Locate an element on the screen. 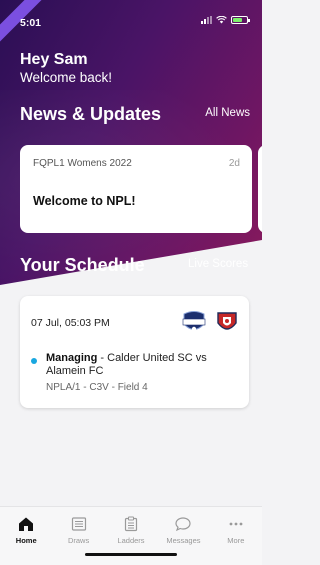 This screenshot has height=565, width=320. tab-draws: Draws is located at coordinates (78, 536).